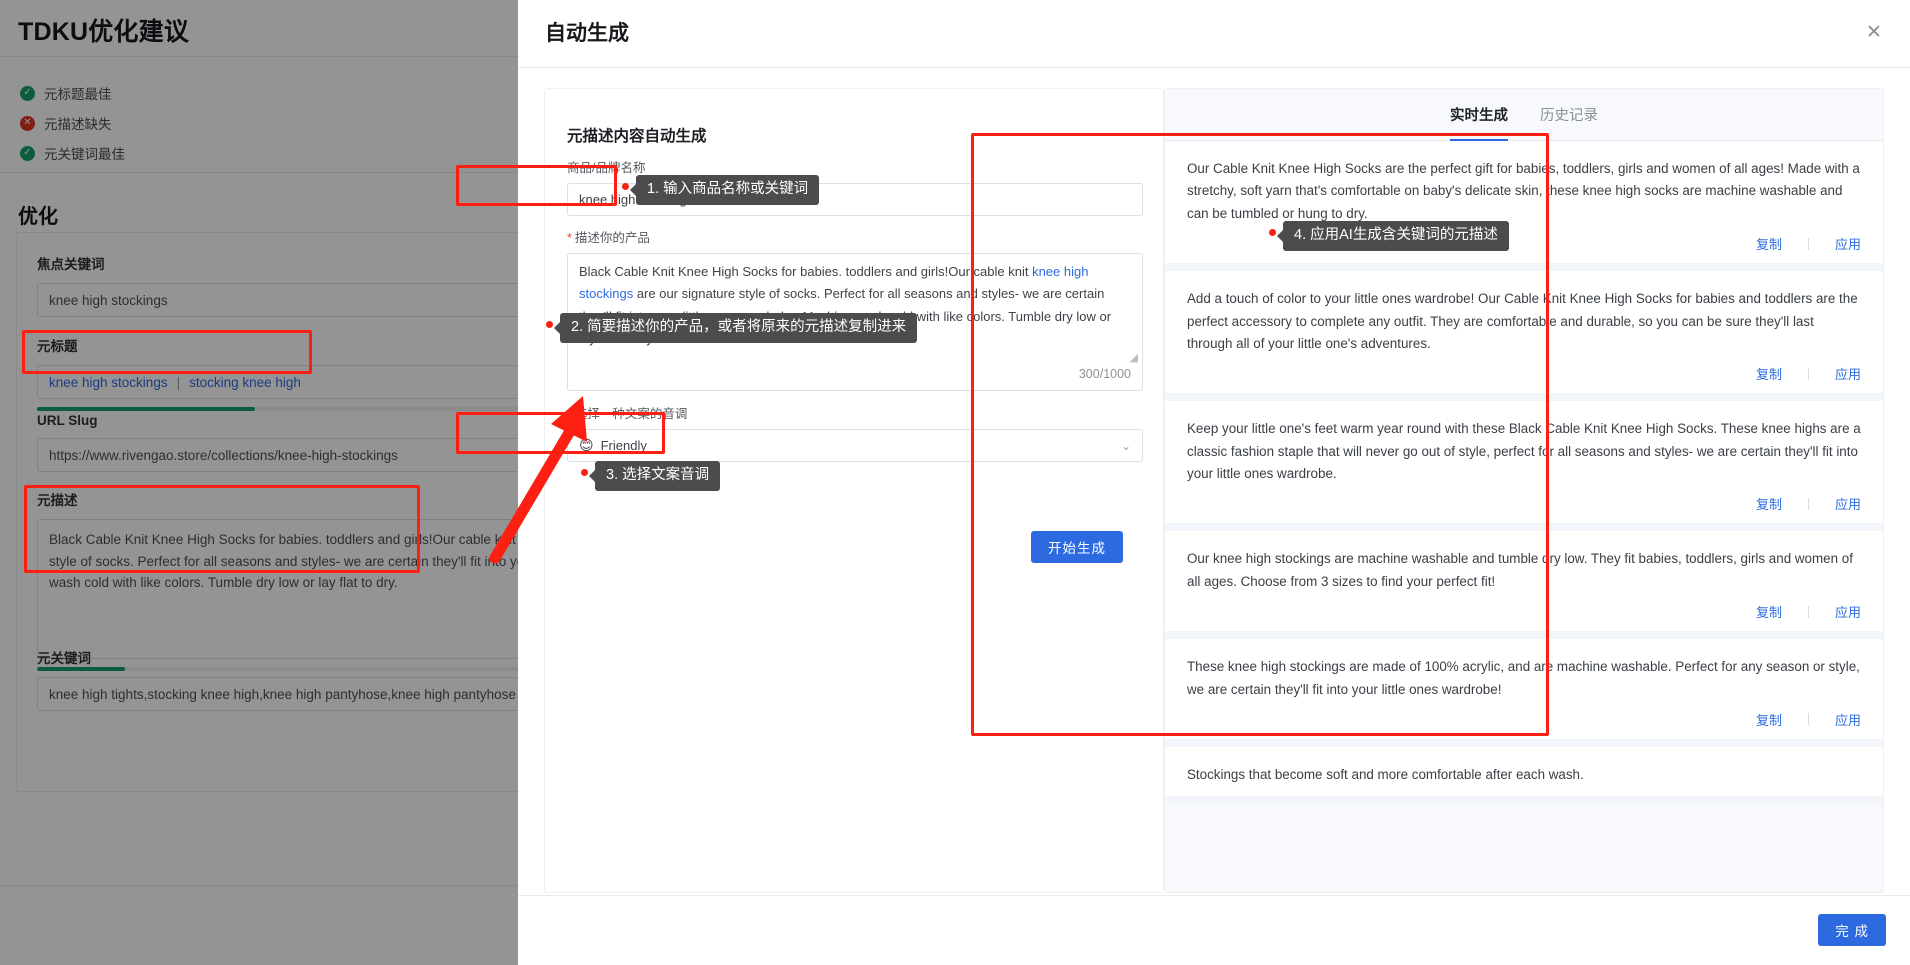 This screenshot has height=965, width=1910. Describe the element at coordinates (222, 529) in the screenshot. I see `highlight-meta-description` at that location.